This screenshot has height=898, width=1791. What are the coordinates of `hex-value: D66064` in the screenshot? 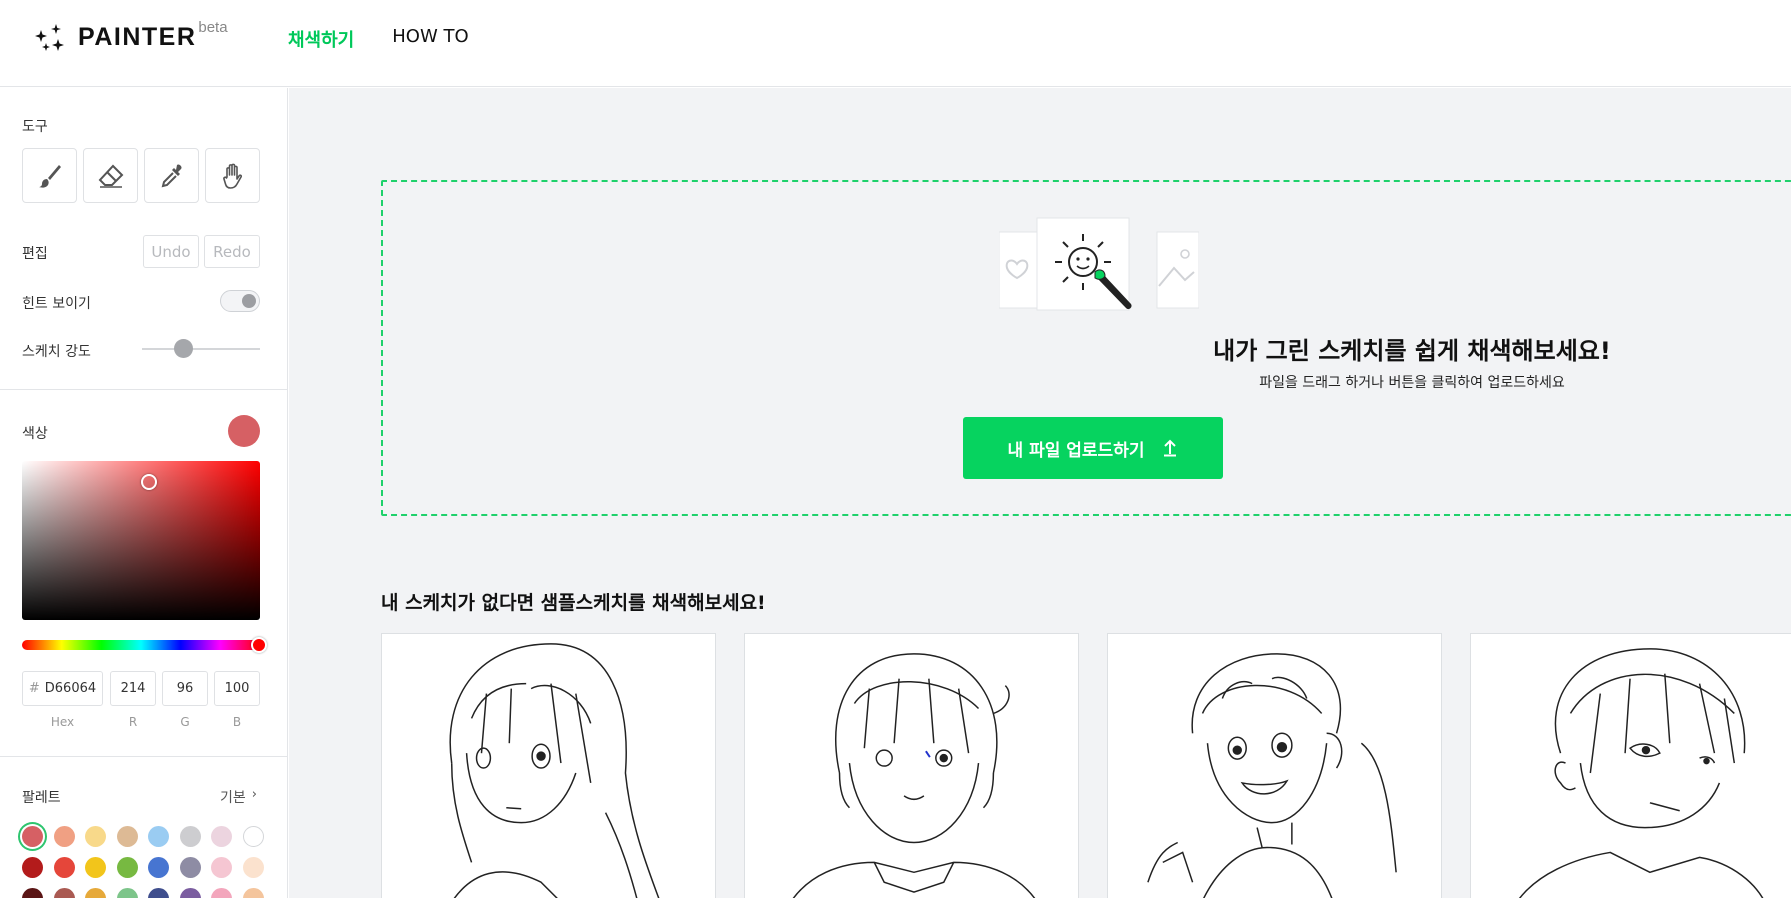 It's located at (70, 688).